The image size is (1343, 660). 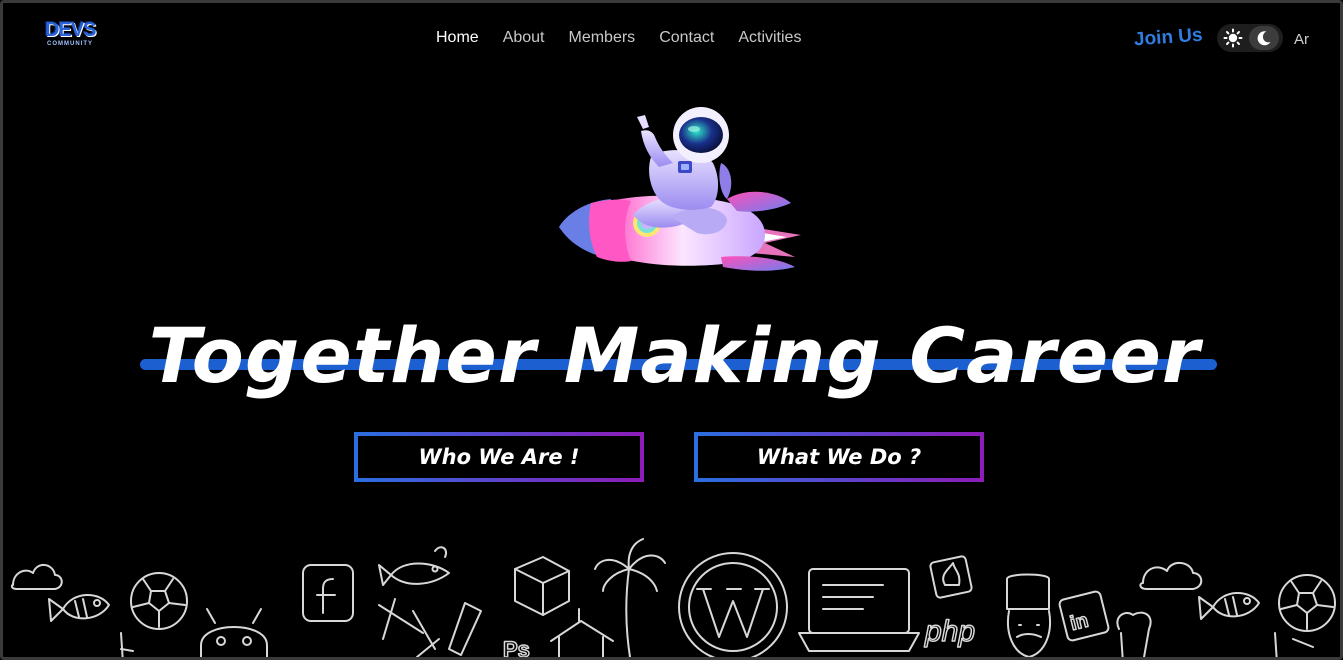 I want to click on sun-icon, so click(x=1233, y=38).